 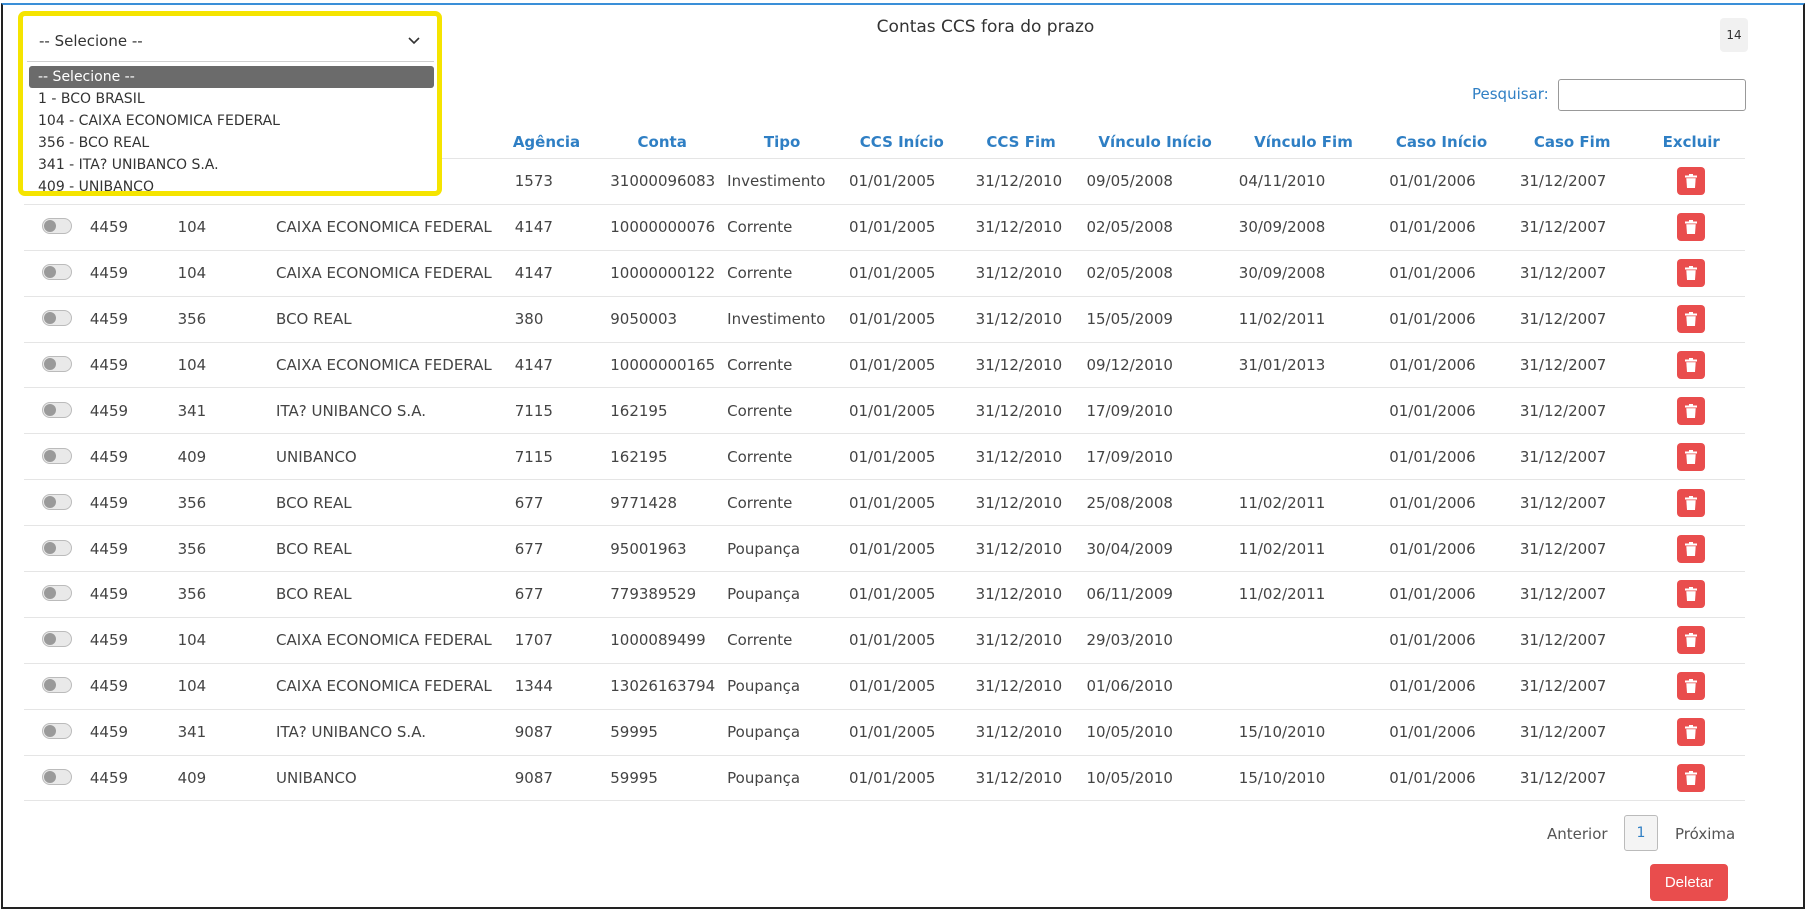 I want to click on cell-agencia: 1707, so click(x=546, y=640).